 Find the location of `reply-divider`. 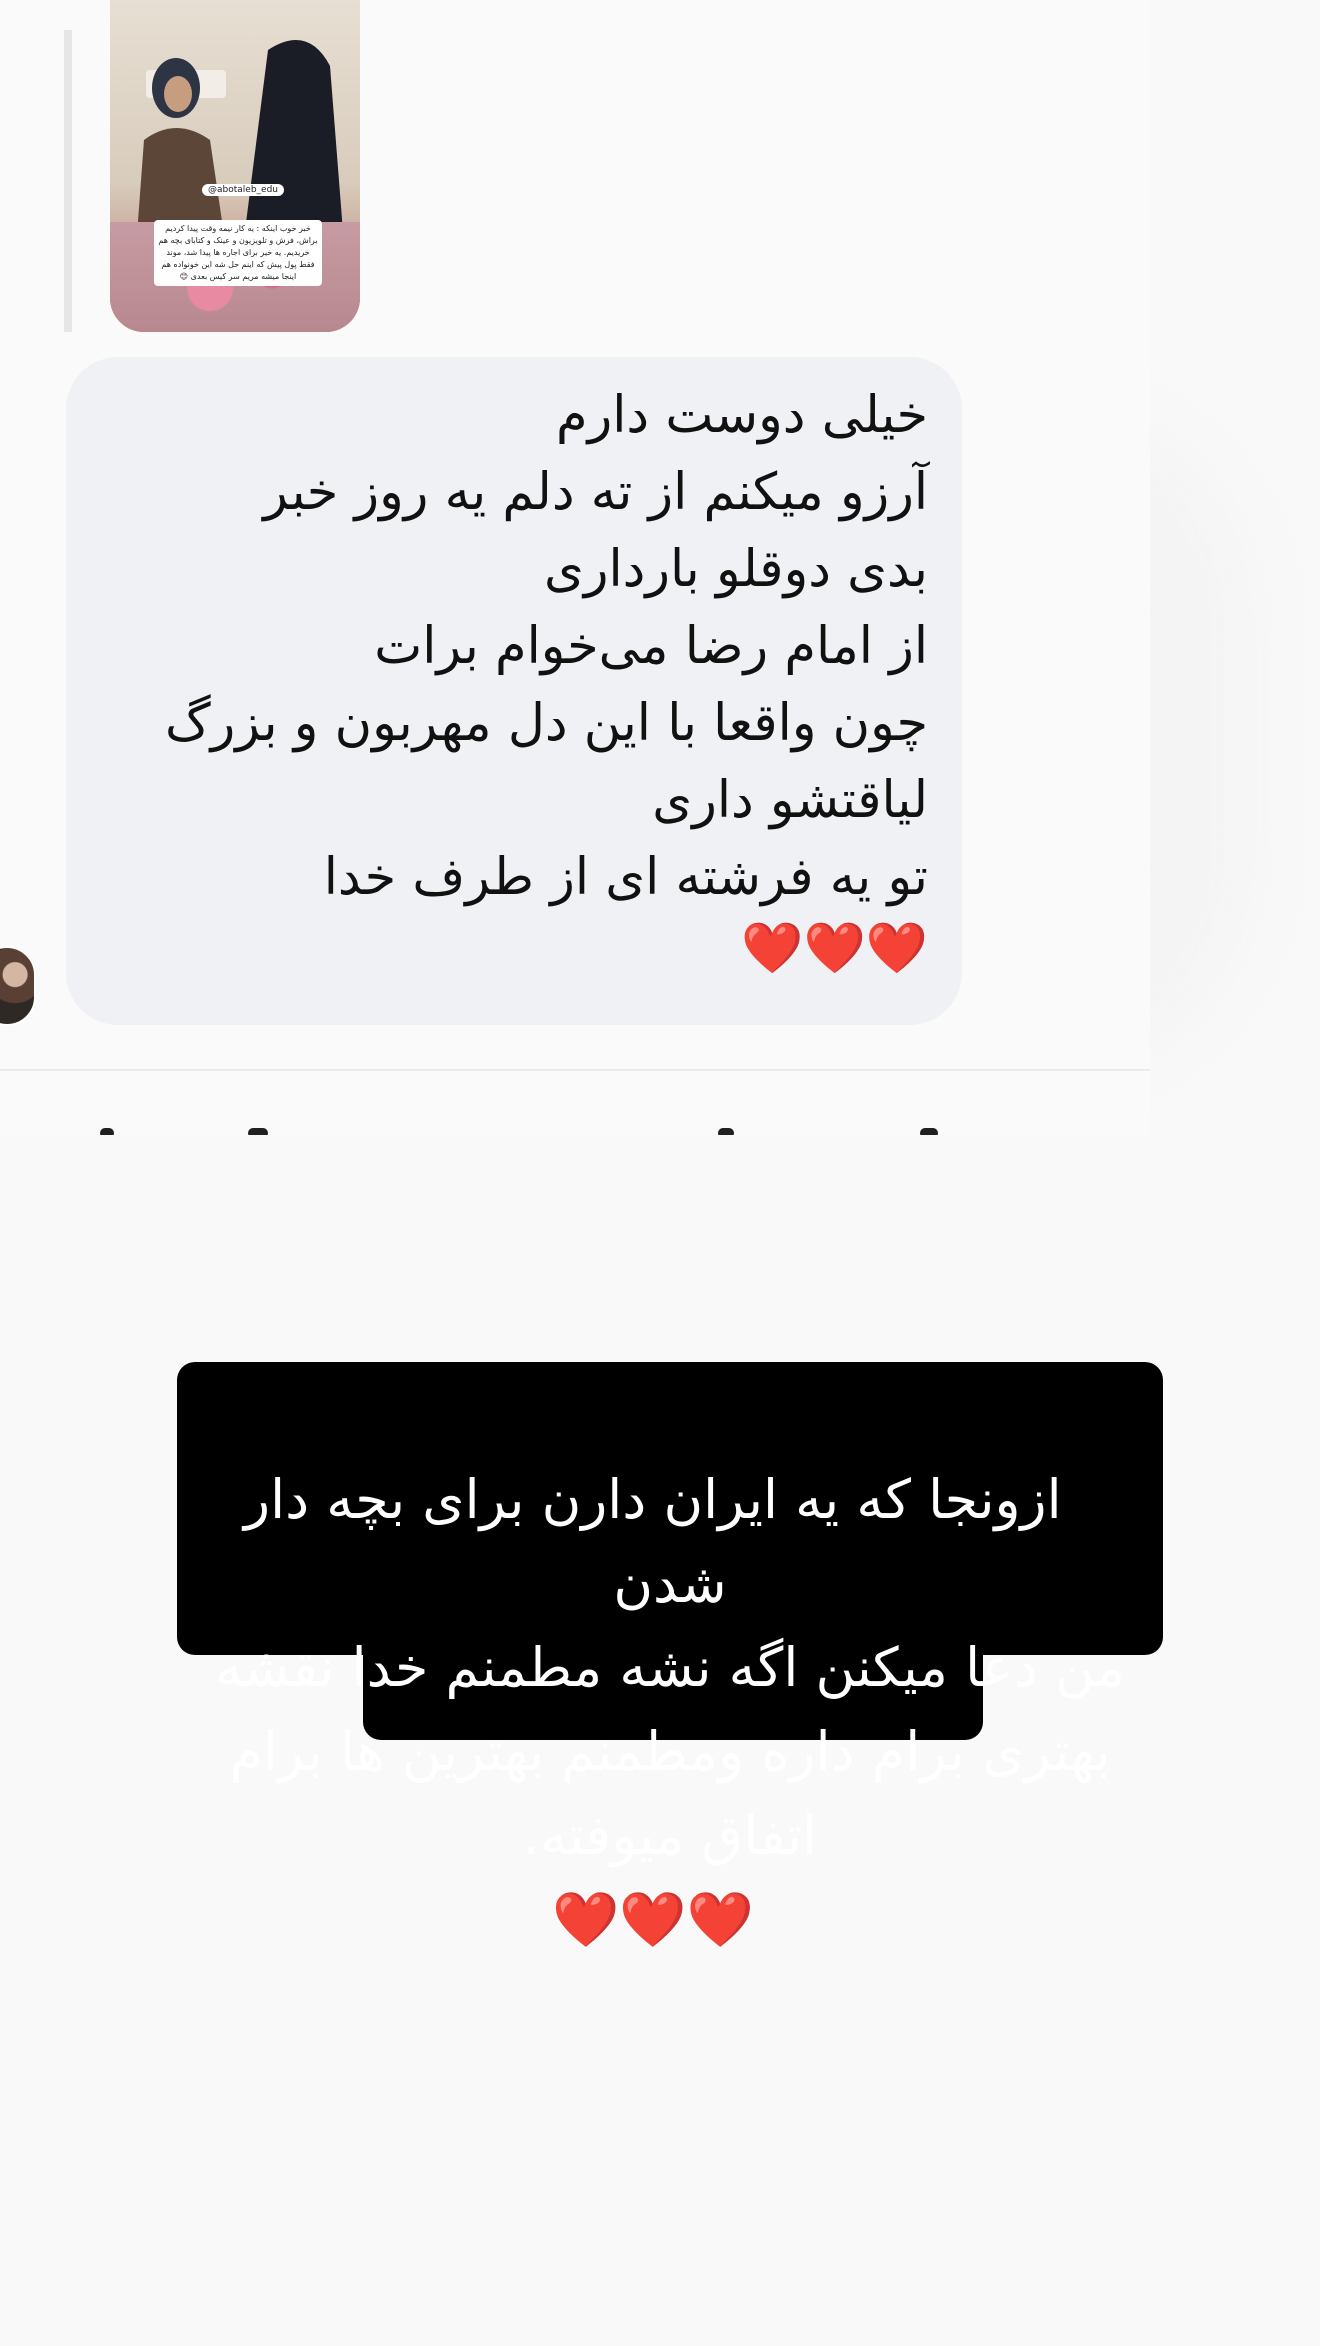

reply-divider is located at coordinates (68, 181).